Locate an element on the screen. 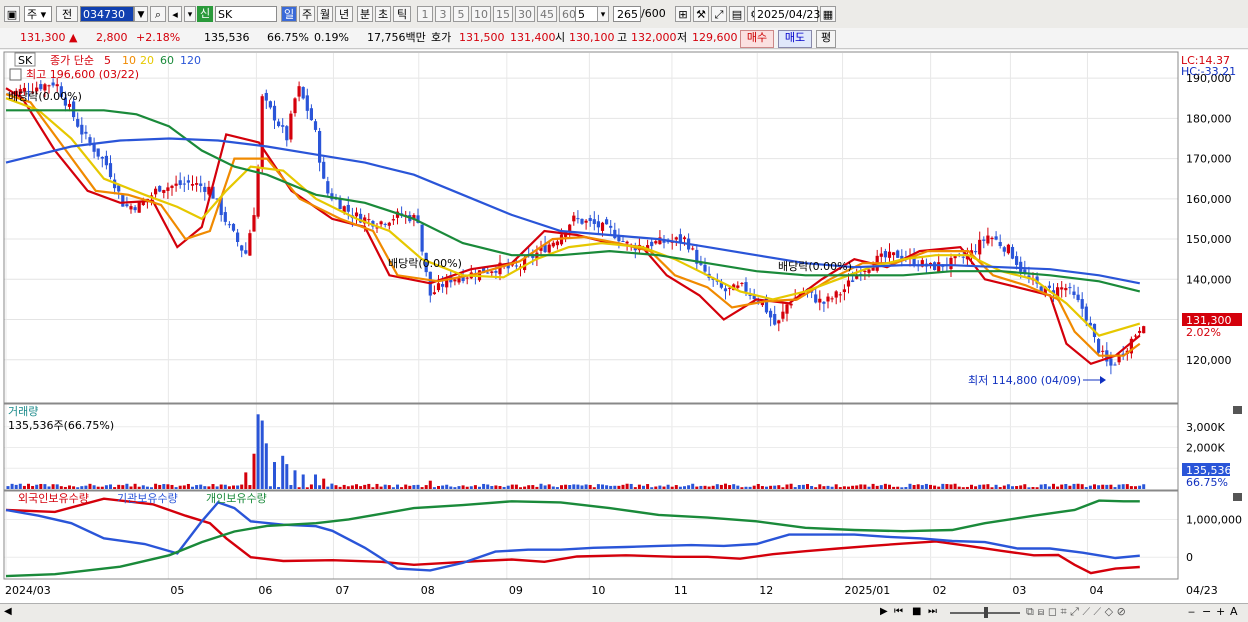 The image size is (1248, 622). zoom-slider-handle is located at coordinates (986, 612).